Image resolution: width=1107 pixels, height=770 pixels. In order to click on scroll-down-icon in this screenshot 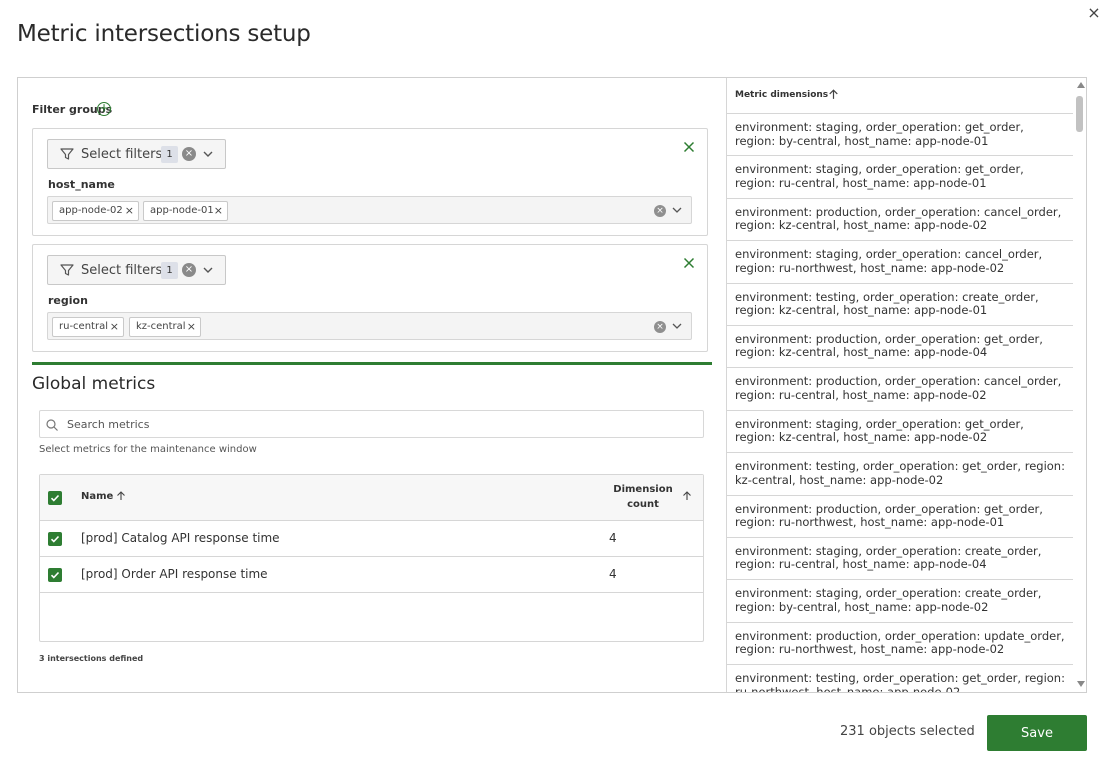, I will do `click(1081, 684)`.